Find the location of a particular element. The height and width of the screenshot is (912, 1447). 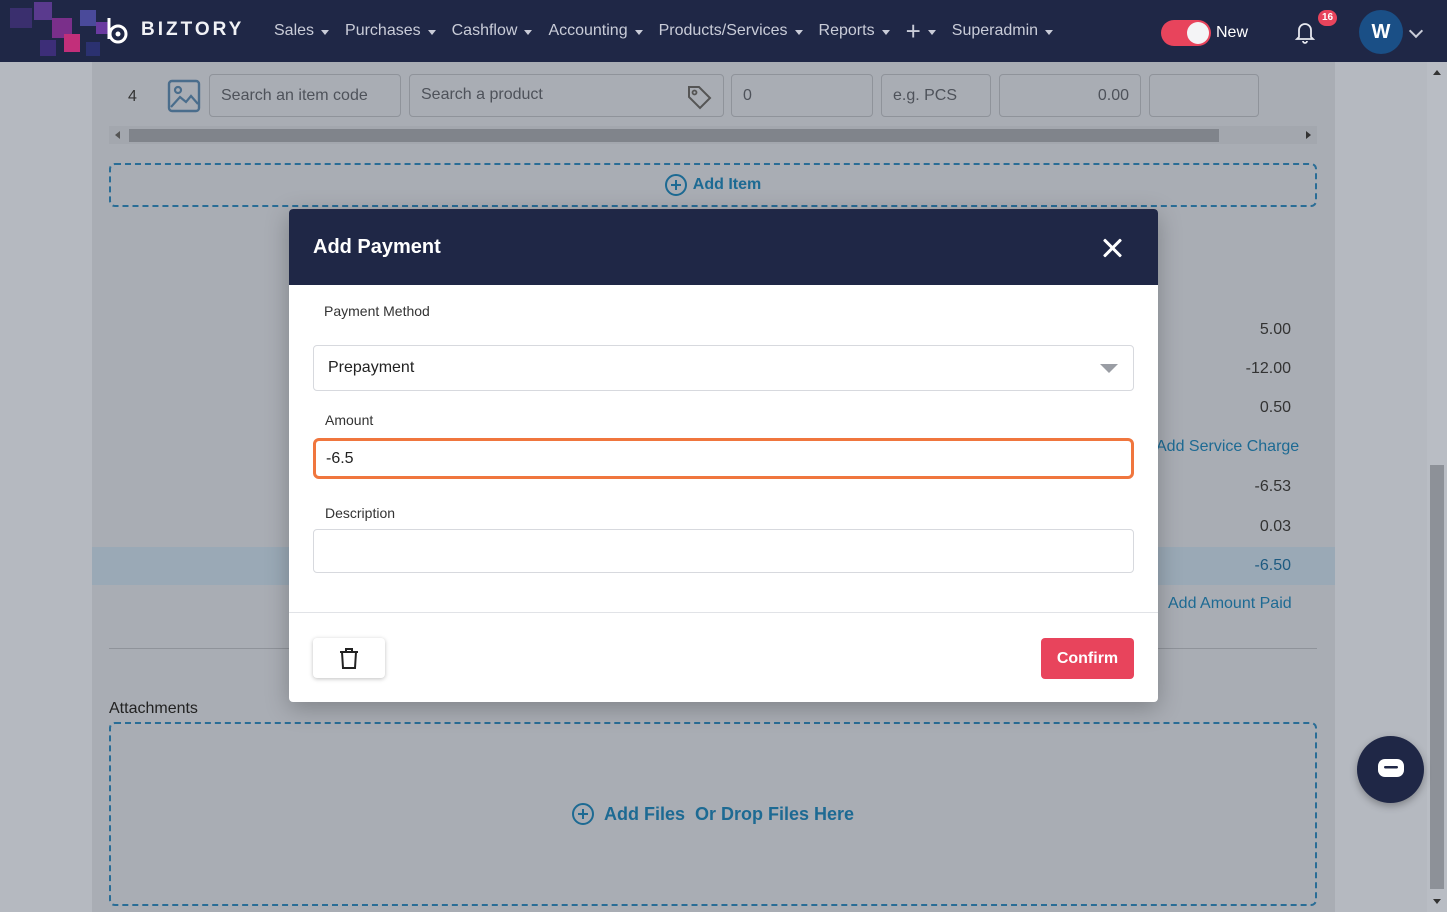

row-number: 4 is located at coordinates (132, 96).